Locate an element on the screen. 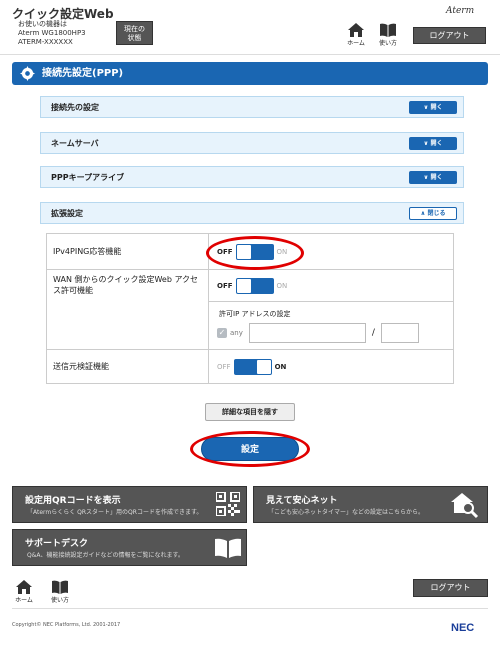 The width and height of the screenshot is (500, 650). accordion-label: 接続先の設定 is located at coordinates (75, 107).